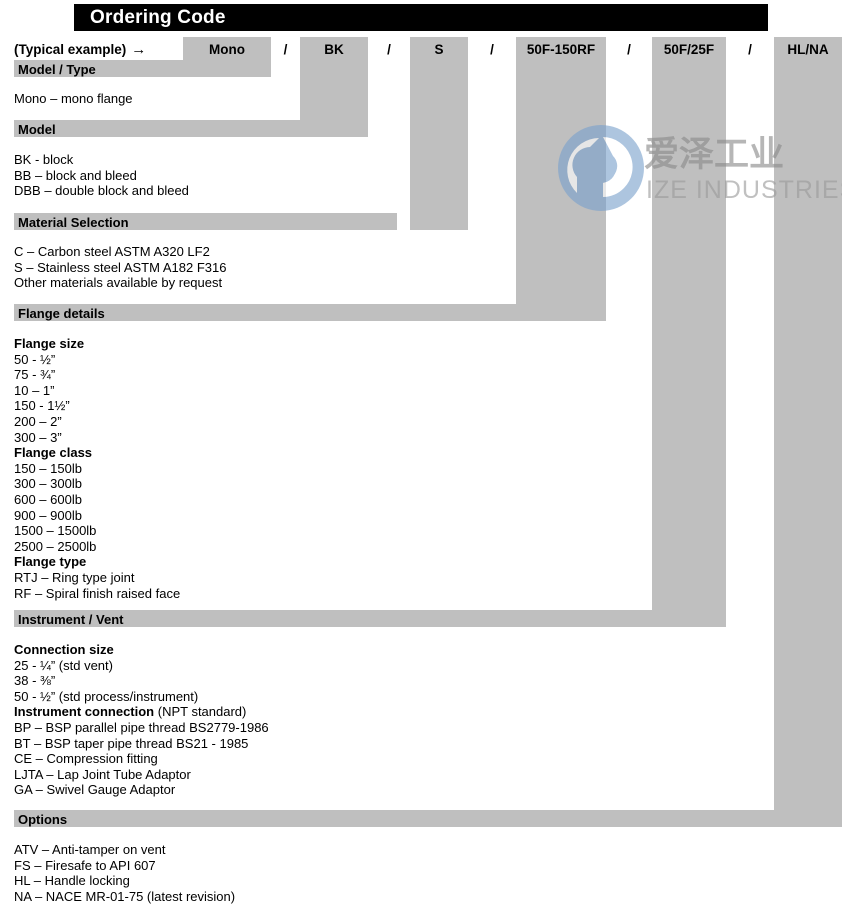 This screenshot has width=842, height=904. What do you see at coordinates (72, 881) in the screenshot?
I see `text-line-main: HL – Handle locking` at bounding box center [72, 881].